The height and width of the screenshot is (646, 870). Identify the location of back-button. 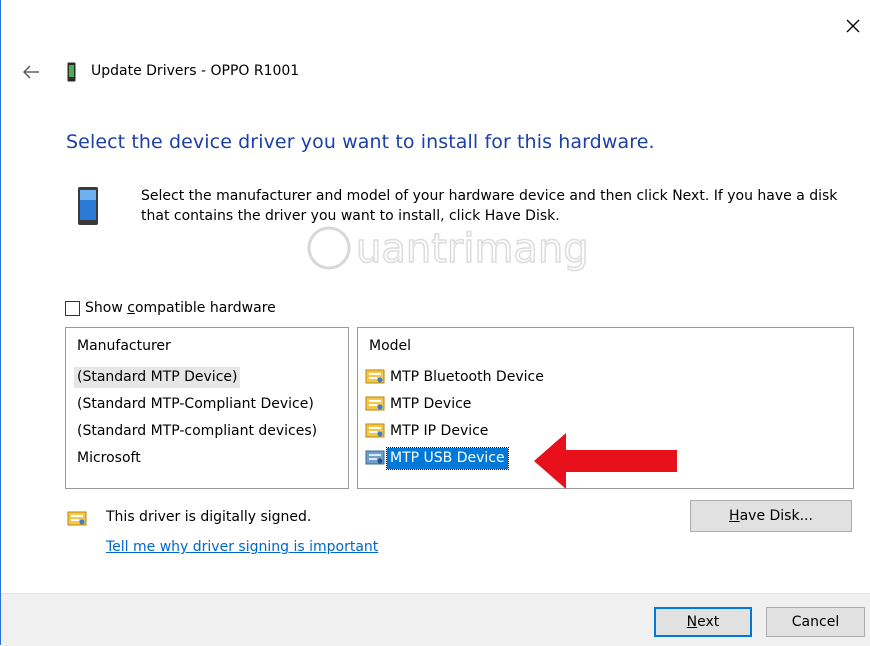
(31, 72).